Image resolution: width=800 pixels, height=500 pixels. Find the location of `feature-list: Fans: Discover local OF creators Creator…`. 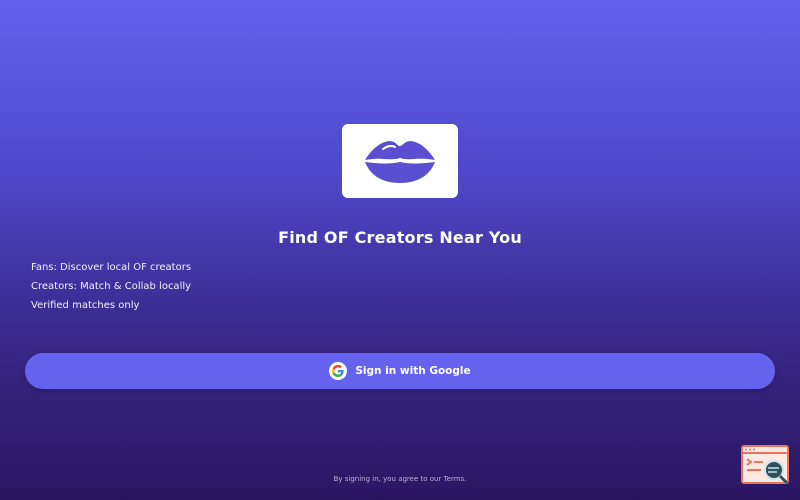

feature-list: Fans: Discover local OF creators Creator… is located at coordinates (111, 286).